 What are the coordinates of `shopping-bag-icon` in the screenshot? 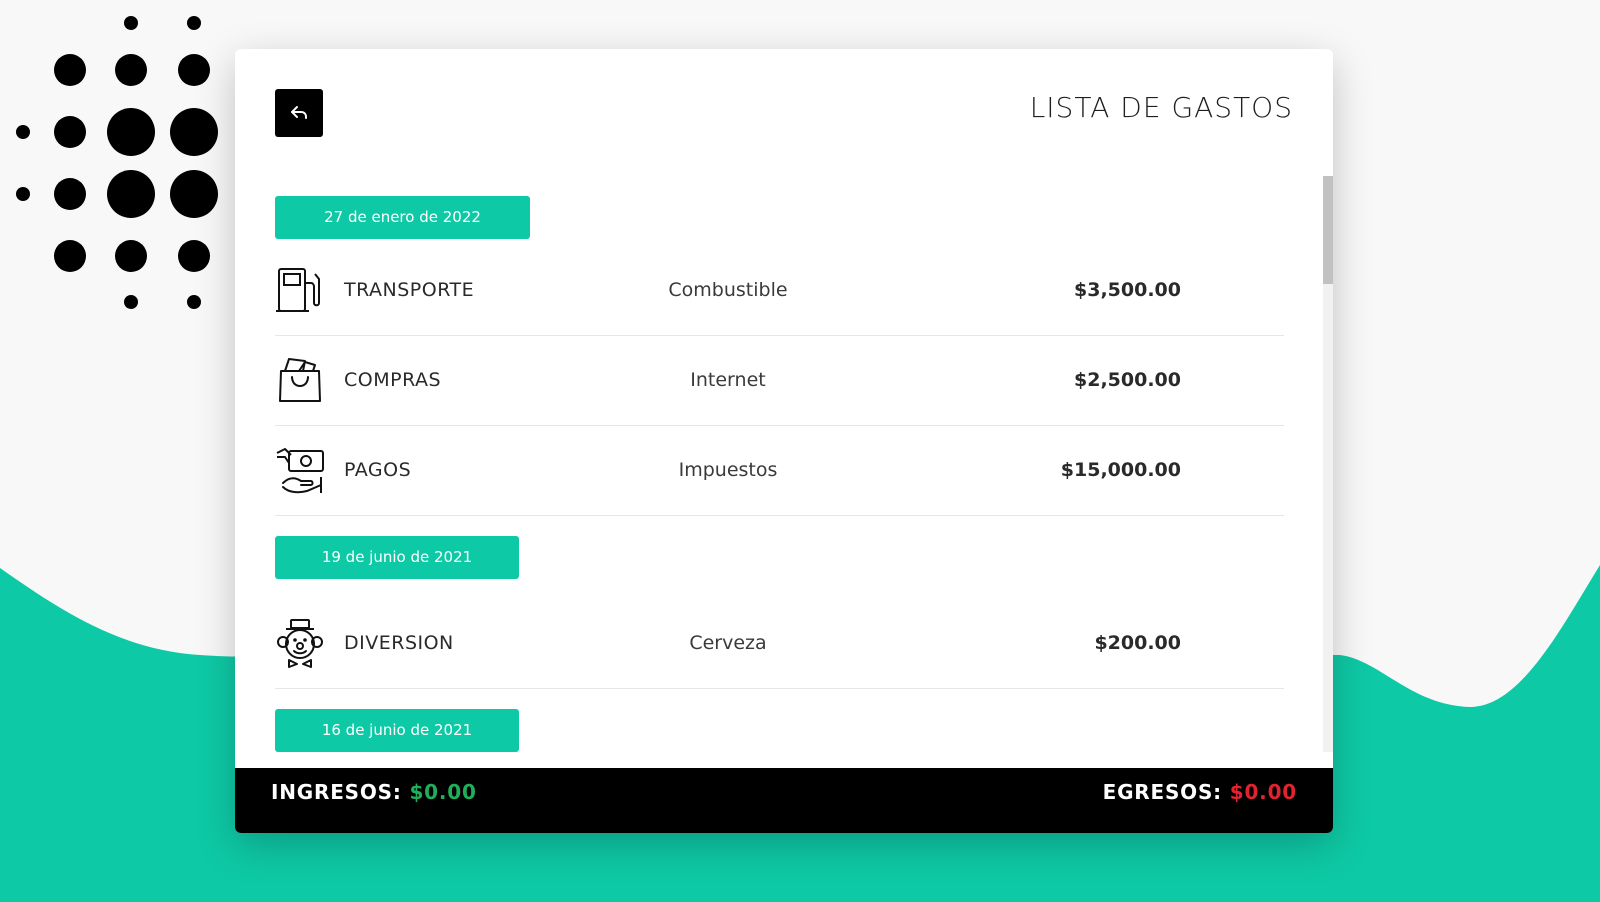 It's located at (300, 380).